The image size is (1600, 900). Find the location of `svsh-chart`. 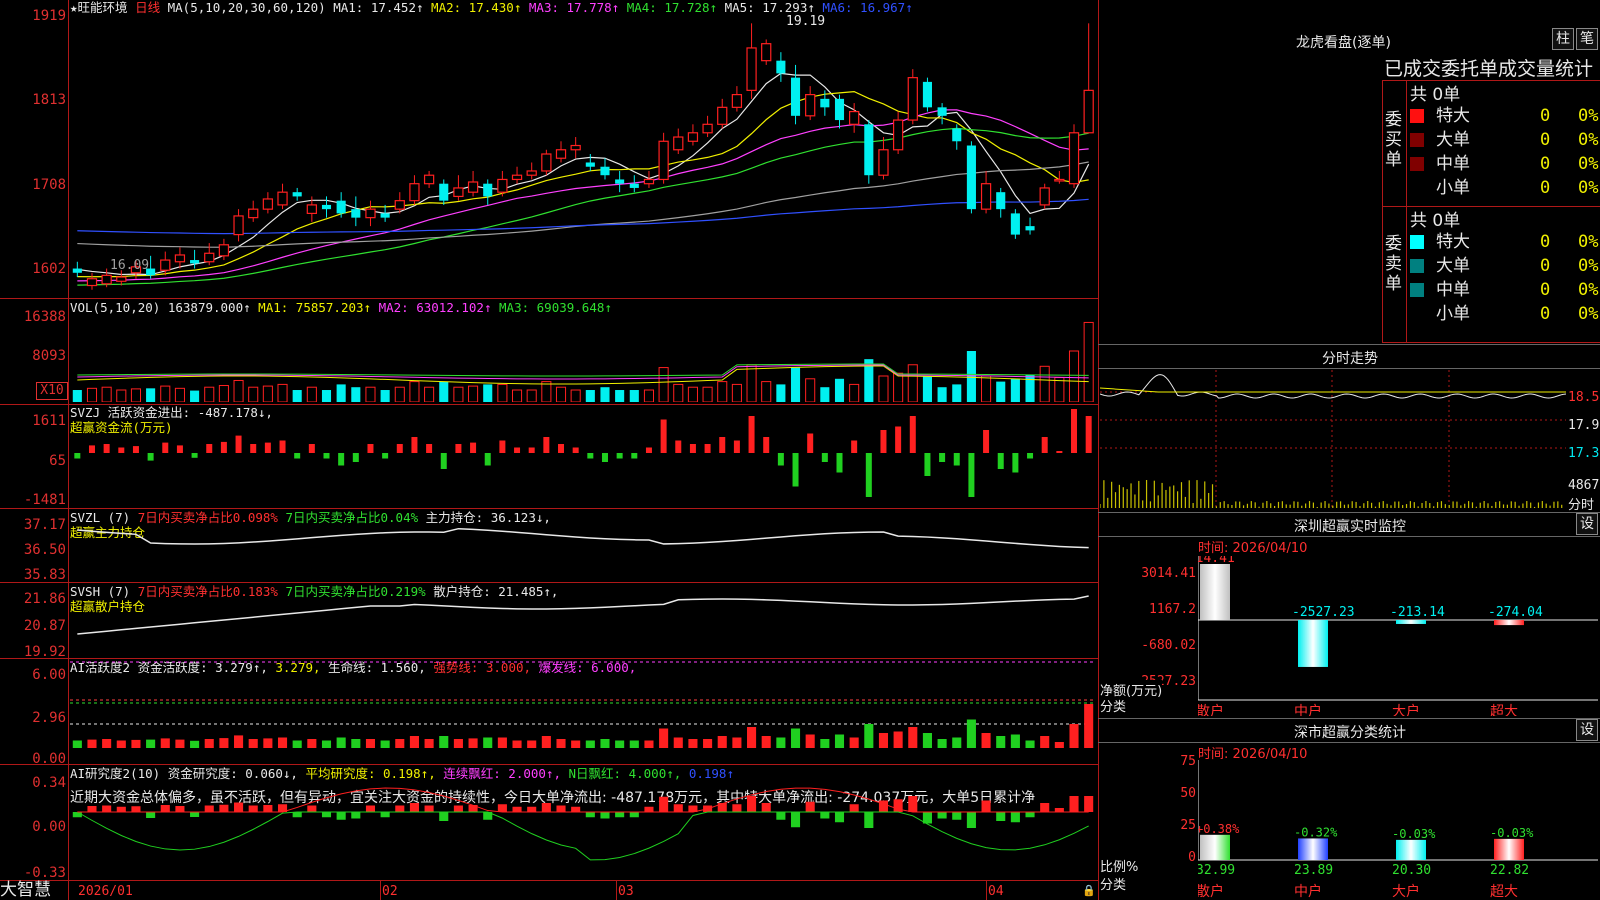

svsh-chart is located at coordinates (583, 620).